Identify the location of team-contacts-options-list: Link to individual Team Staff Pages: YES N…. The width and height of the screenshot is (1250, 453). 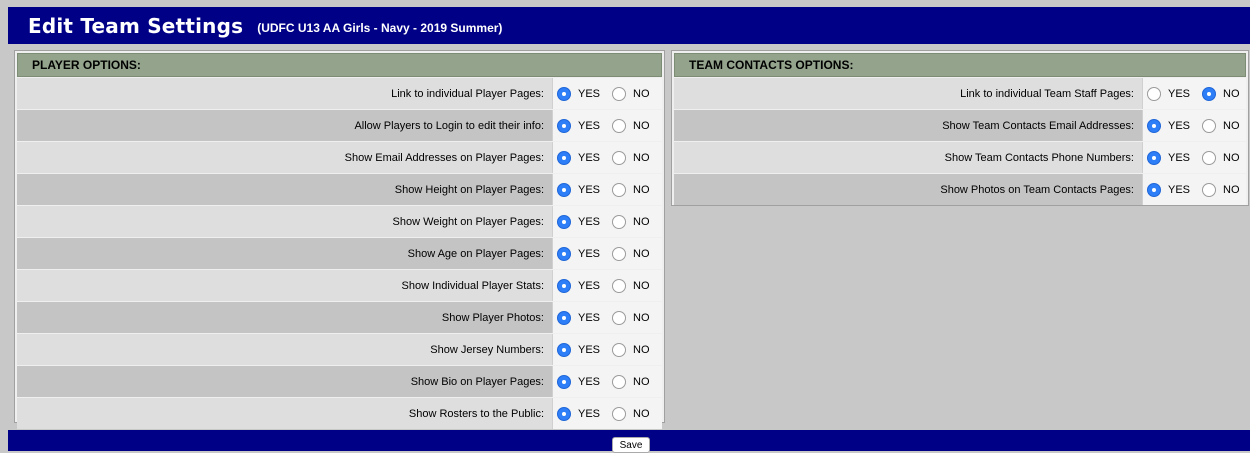
(960, 141).